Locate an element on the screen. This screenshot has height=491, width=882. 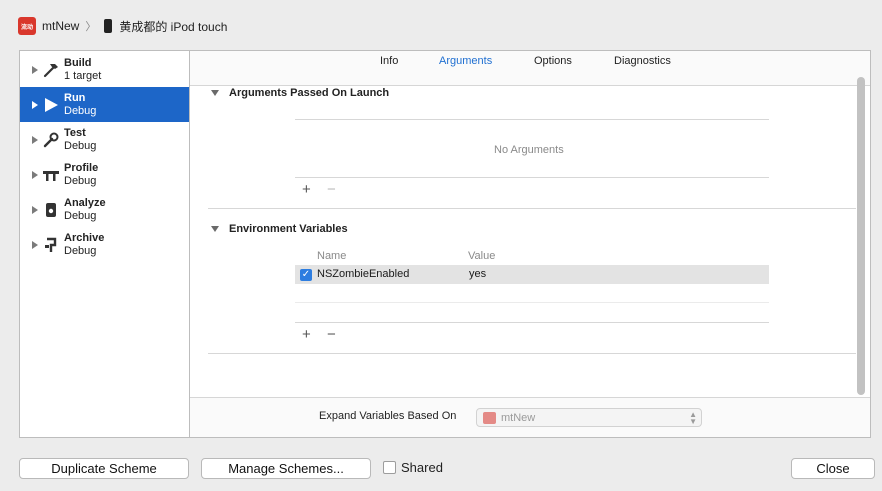
env-enabled-checkbox: ✓ is located at coordinates (306, 274).